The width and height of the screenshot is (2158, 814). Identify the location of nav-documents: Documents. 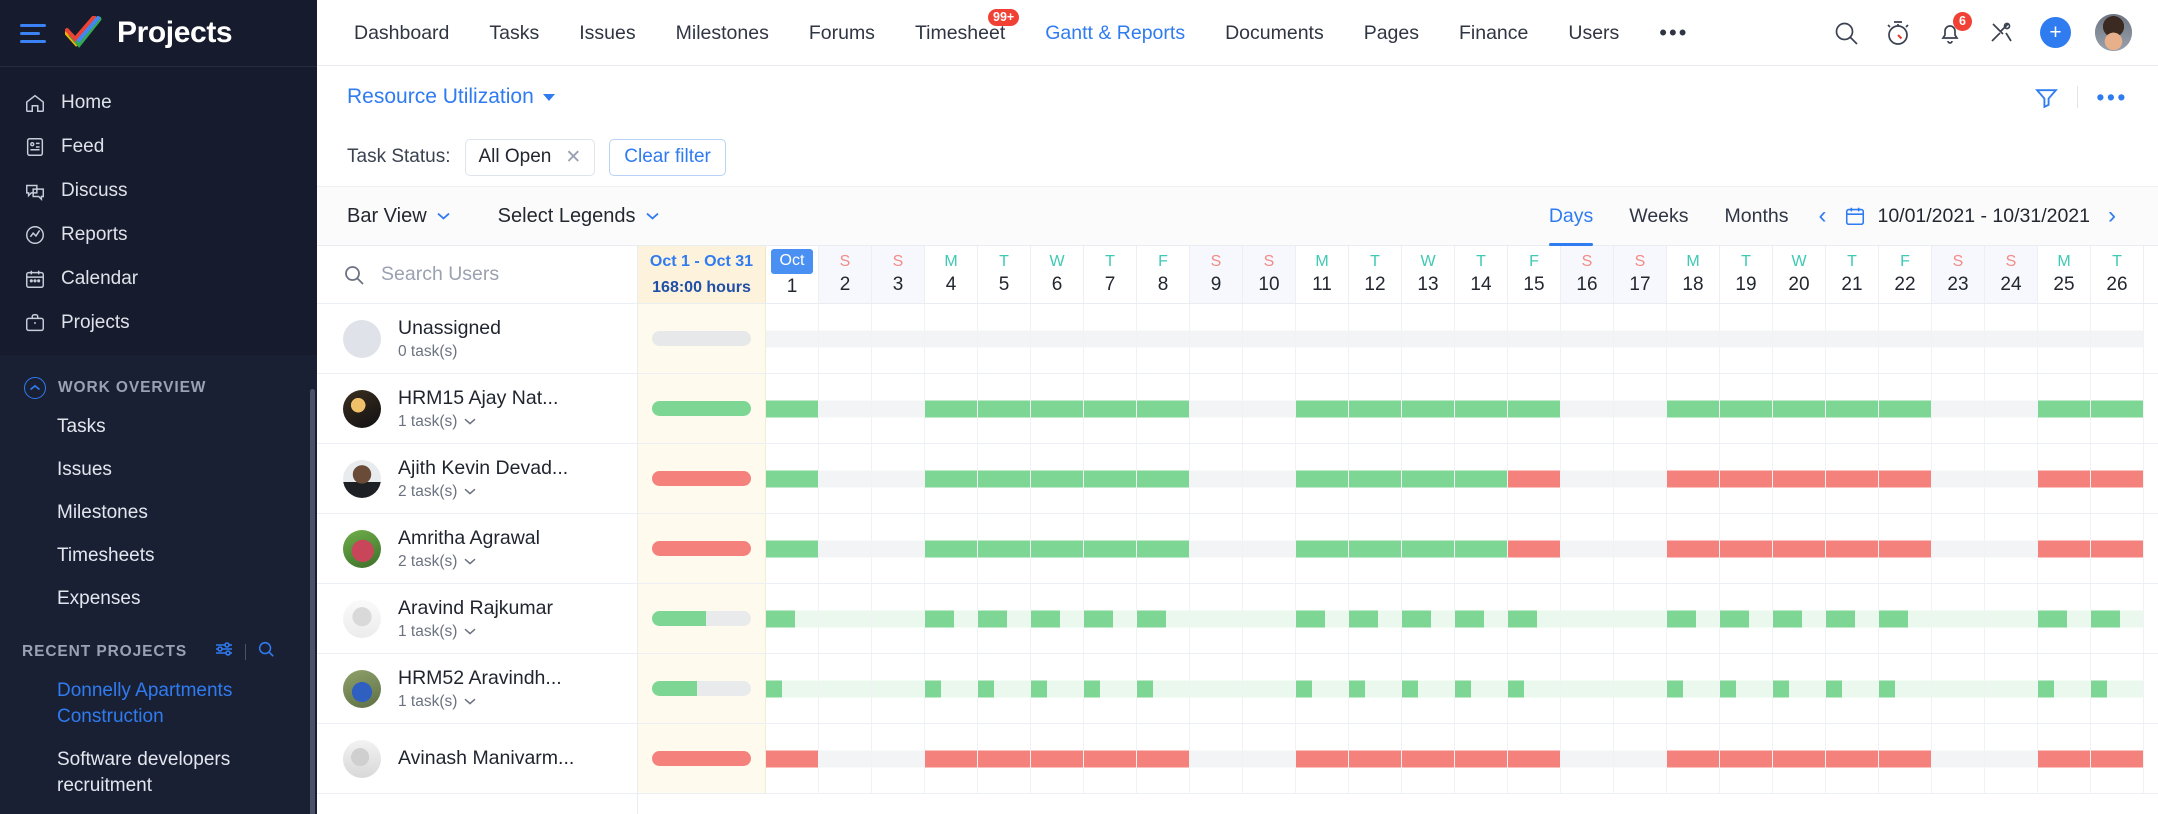
(1274, 33).